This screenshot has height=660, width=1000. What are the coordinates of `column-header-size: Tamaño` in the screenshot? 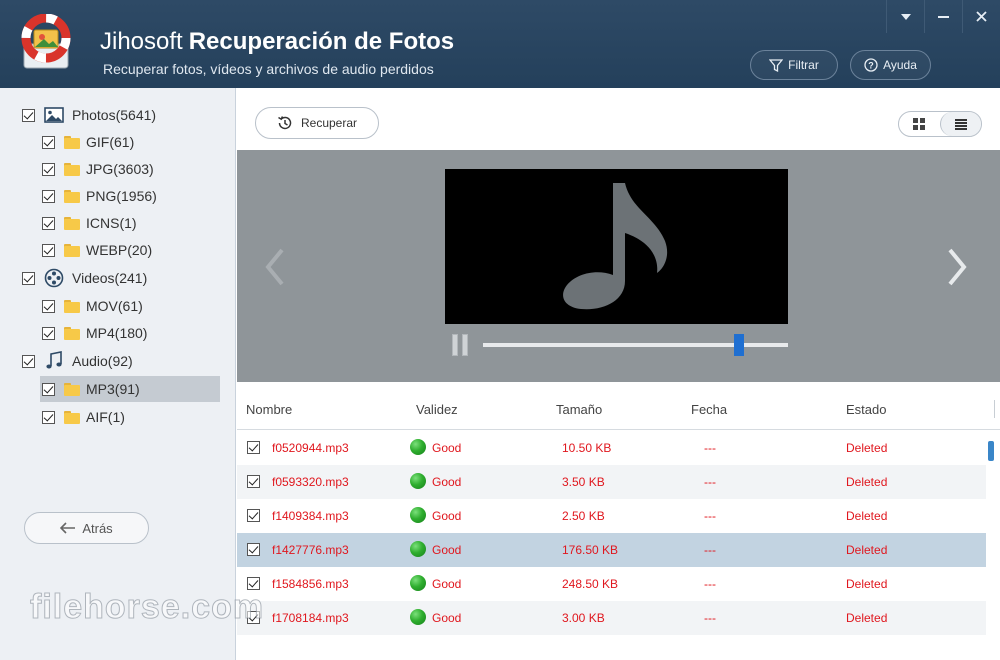 It's located at (579, 409).